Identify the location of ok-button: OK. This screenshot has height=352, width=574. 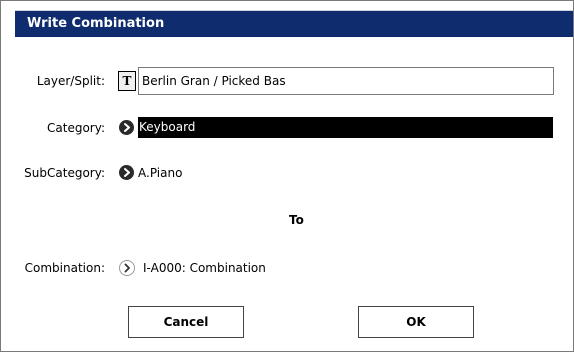
(416, 322).